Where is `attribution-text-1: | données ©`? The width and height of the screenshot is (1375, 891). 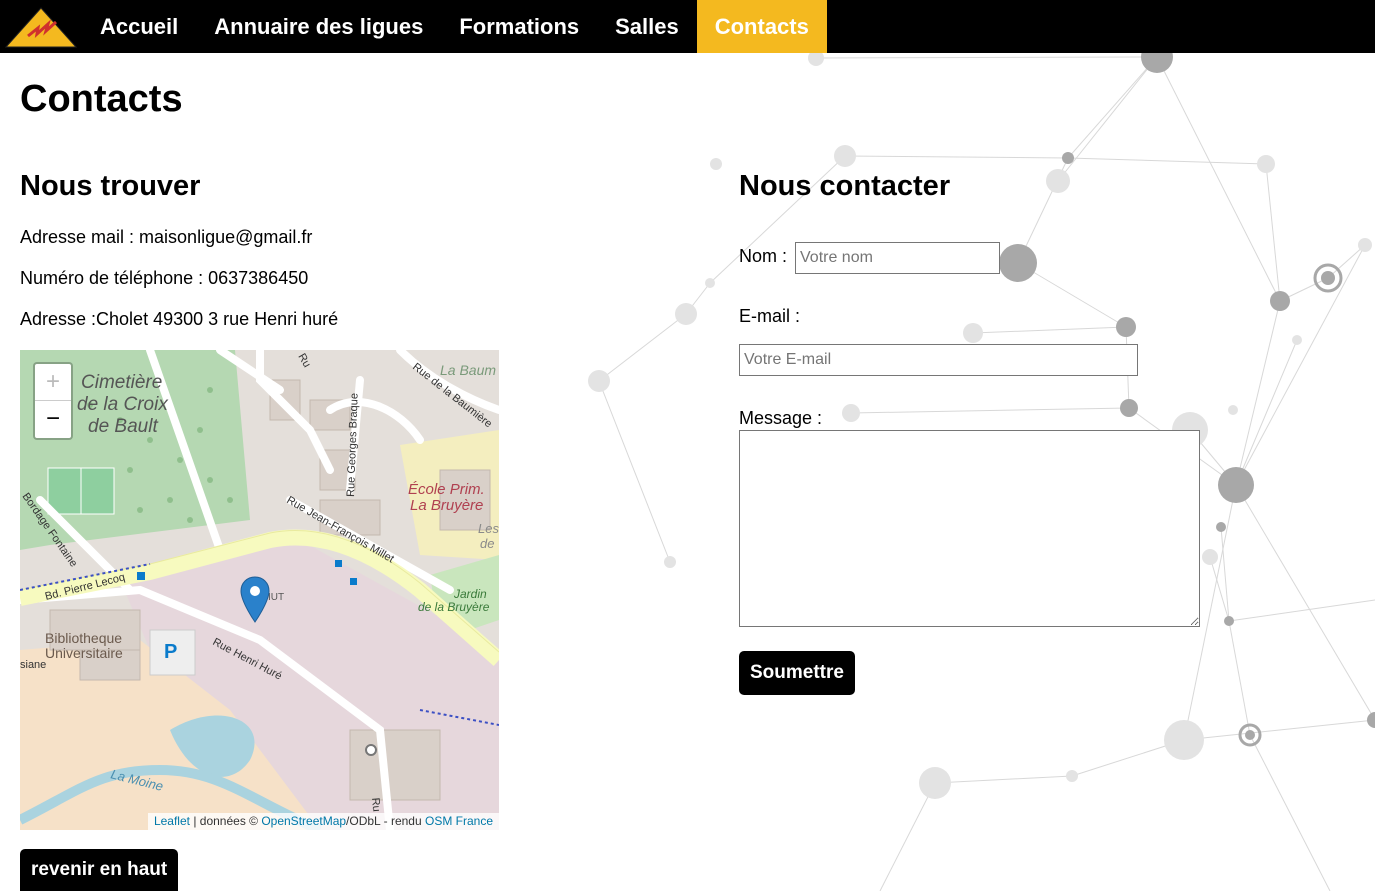
attribution-text-1: | données © is located at coordinates (225, 821).